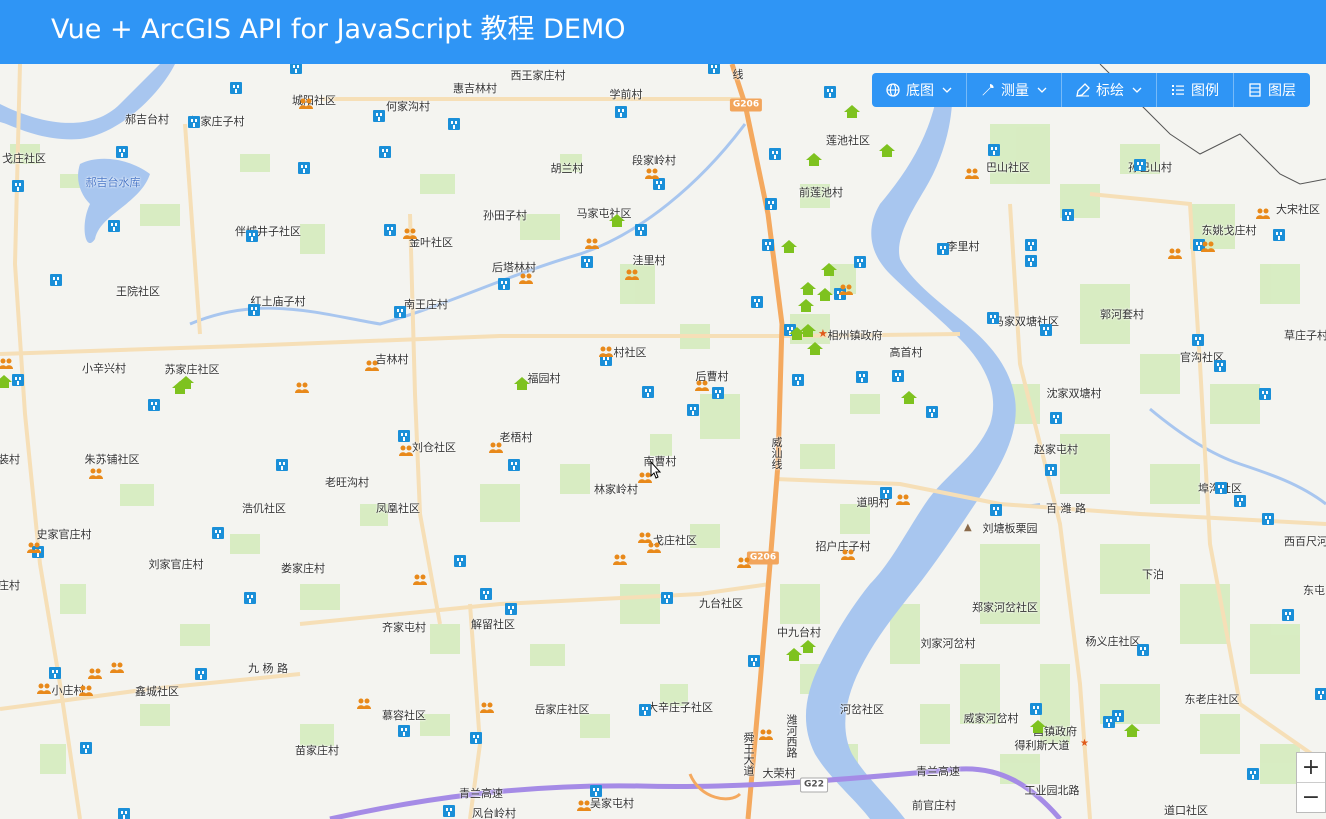 Image resolution: width=1326 pixels, height=819 pixels. I want to click on basemap-label: 底图, so click(920, 91).